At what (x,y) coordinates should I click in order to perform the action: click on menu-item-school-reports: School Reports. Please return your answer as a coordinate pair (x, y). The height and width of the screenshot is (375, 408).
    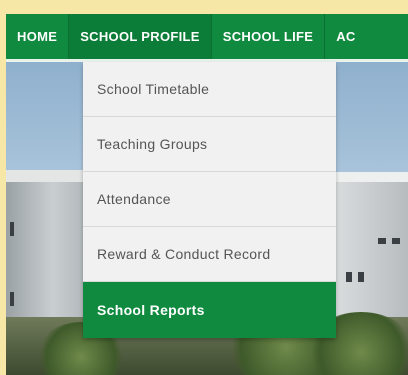
    Looking at the image, I should click on (209, 310).